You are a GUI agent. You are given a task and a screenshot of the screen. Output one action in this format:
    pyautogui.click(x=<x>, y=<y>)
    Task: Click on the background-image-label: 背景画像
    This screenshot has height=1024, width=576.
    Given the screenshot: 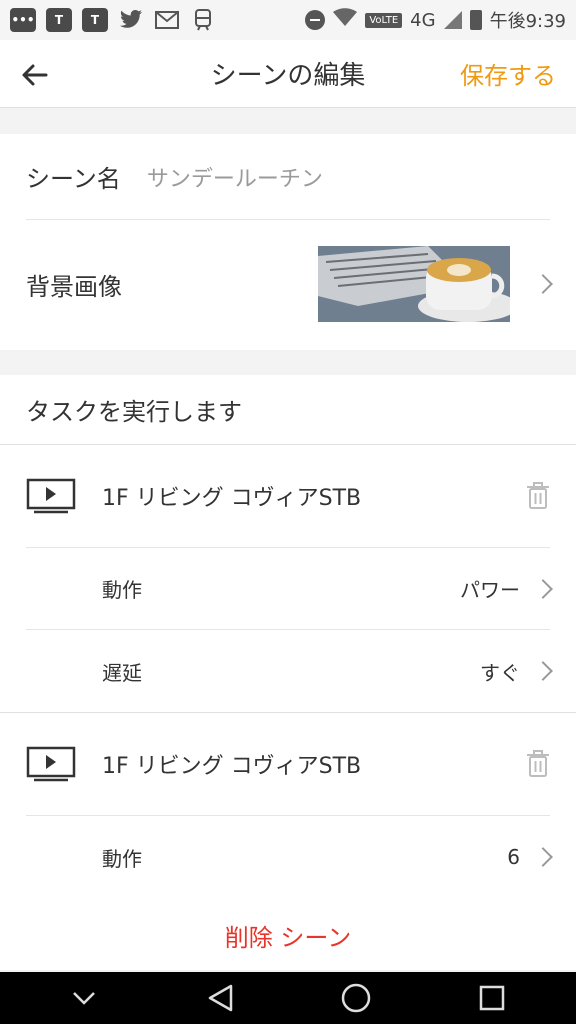 What is the action you would take?
    pyautogui.click(x=74, y=286)
    